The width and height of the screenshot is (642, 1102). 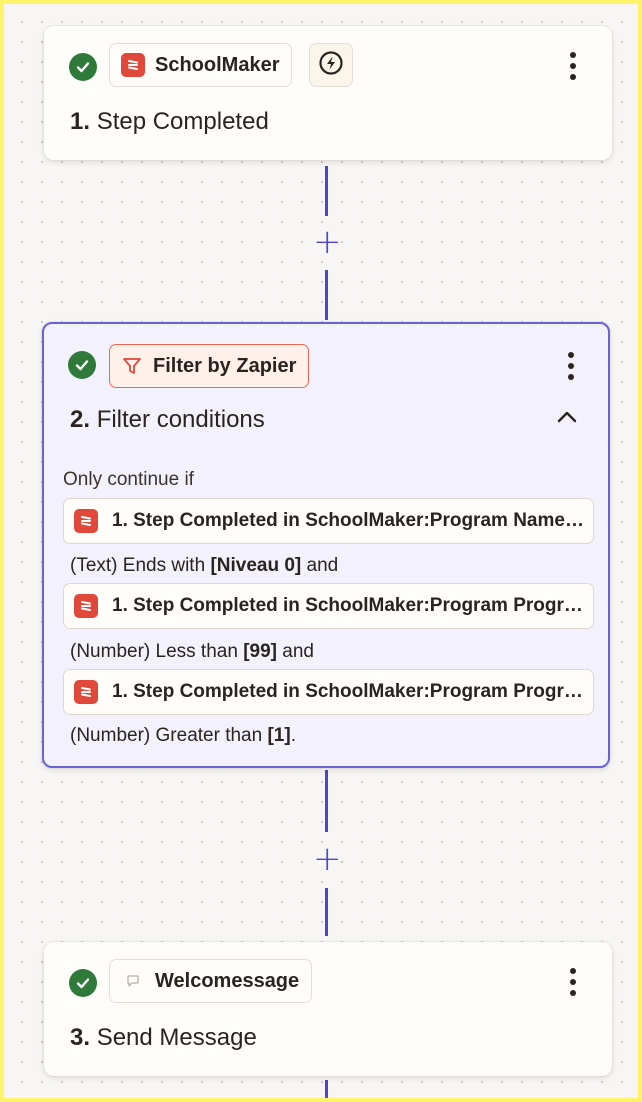 I want to click on app-name: Filter by Zapier, so click(x=225, y=365).